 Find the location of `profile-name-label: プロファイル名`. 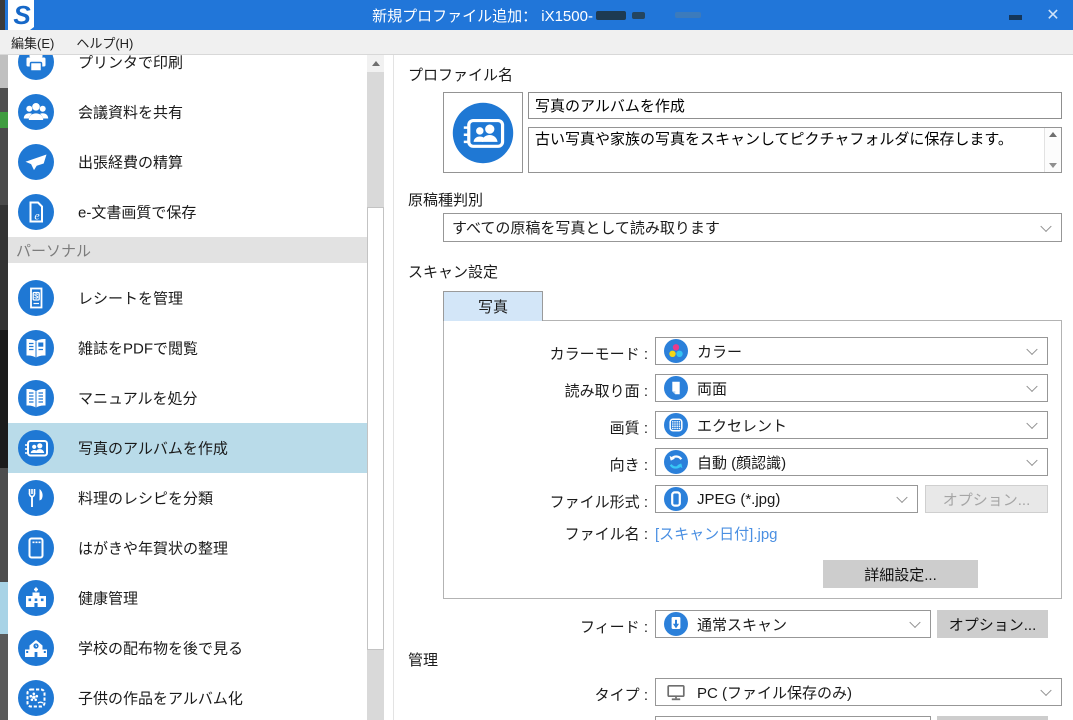

profile-name-label: プロファイル名 is located at coordinates (461, 75).